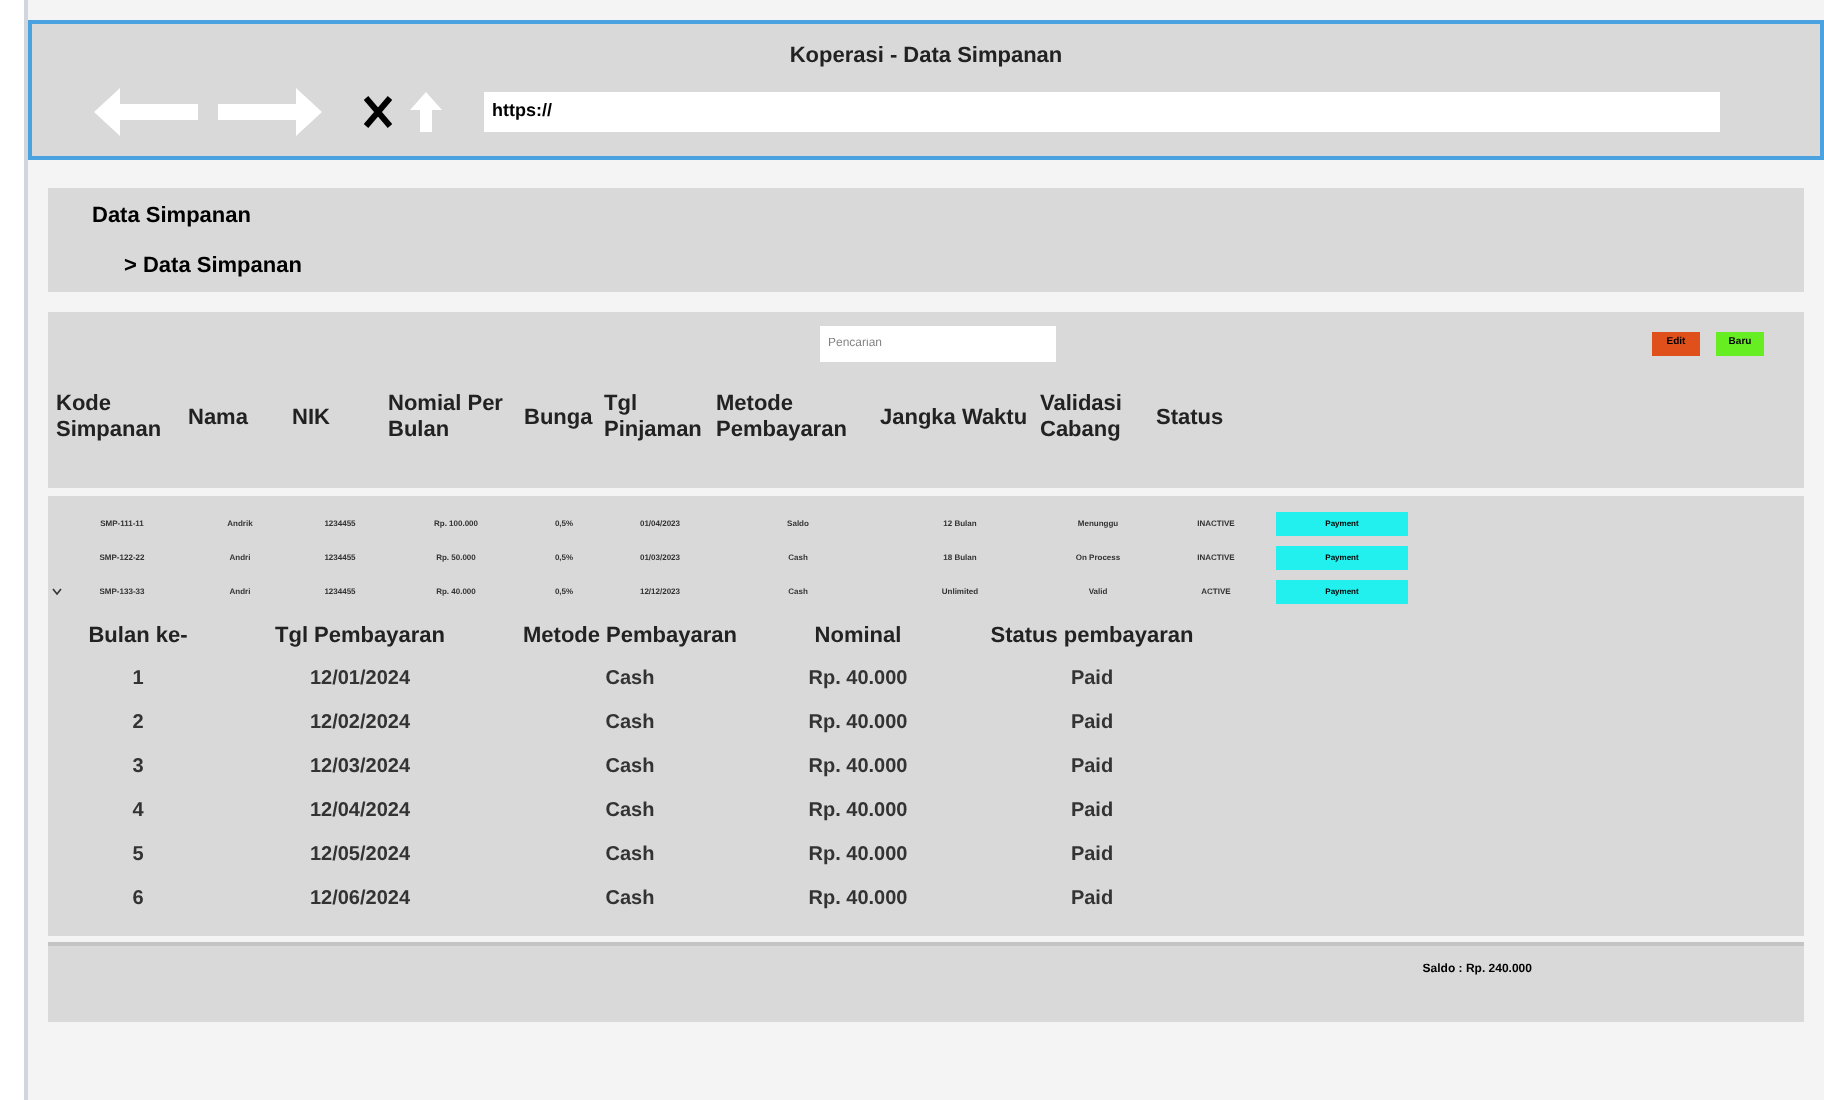 Image resolution: width=1824 pixels, height=1100 pixels. Describe the element at coordinates (213, 265) in the screenshot. I see `breadcrumb-link: > Data Simpanan` at that location.